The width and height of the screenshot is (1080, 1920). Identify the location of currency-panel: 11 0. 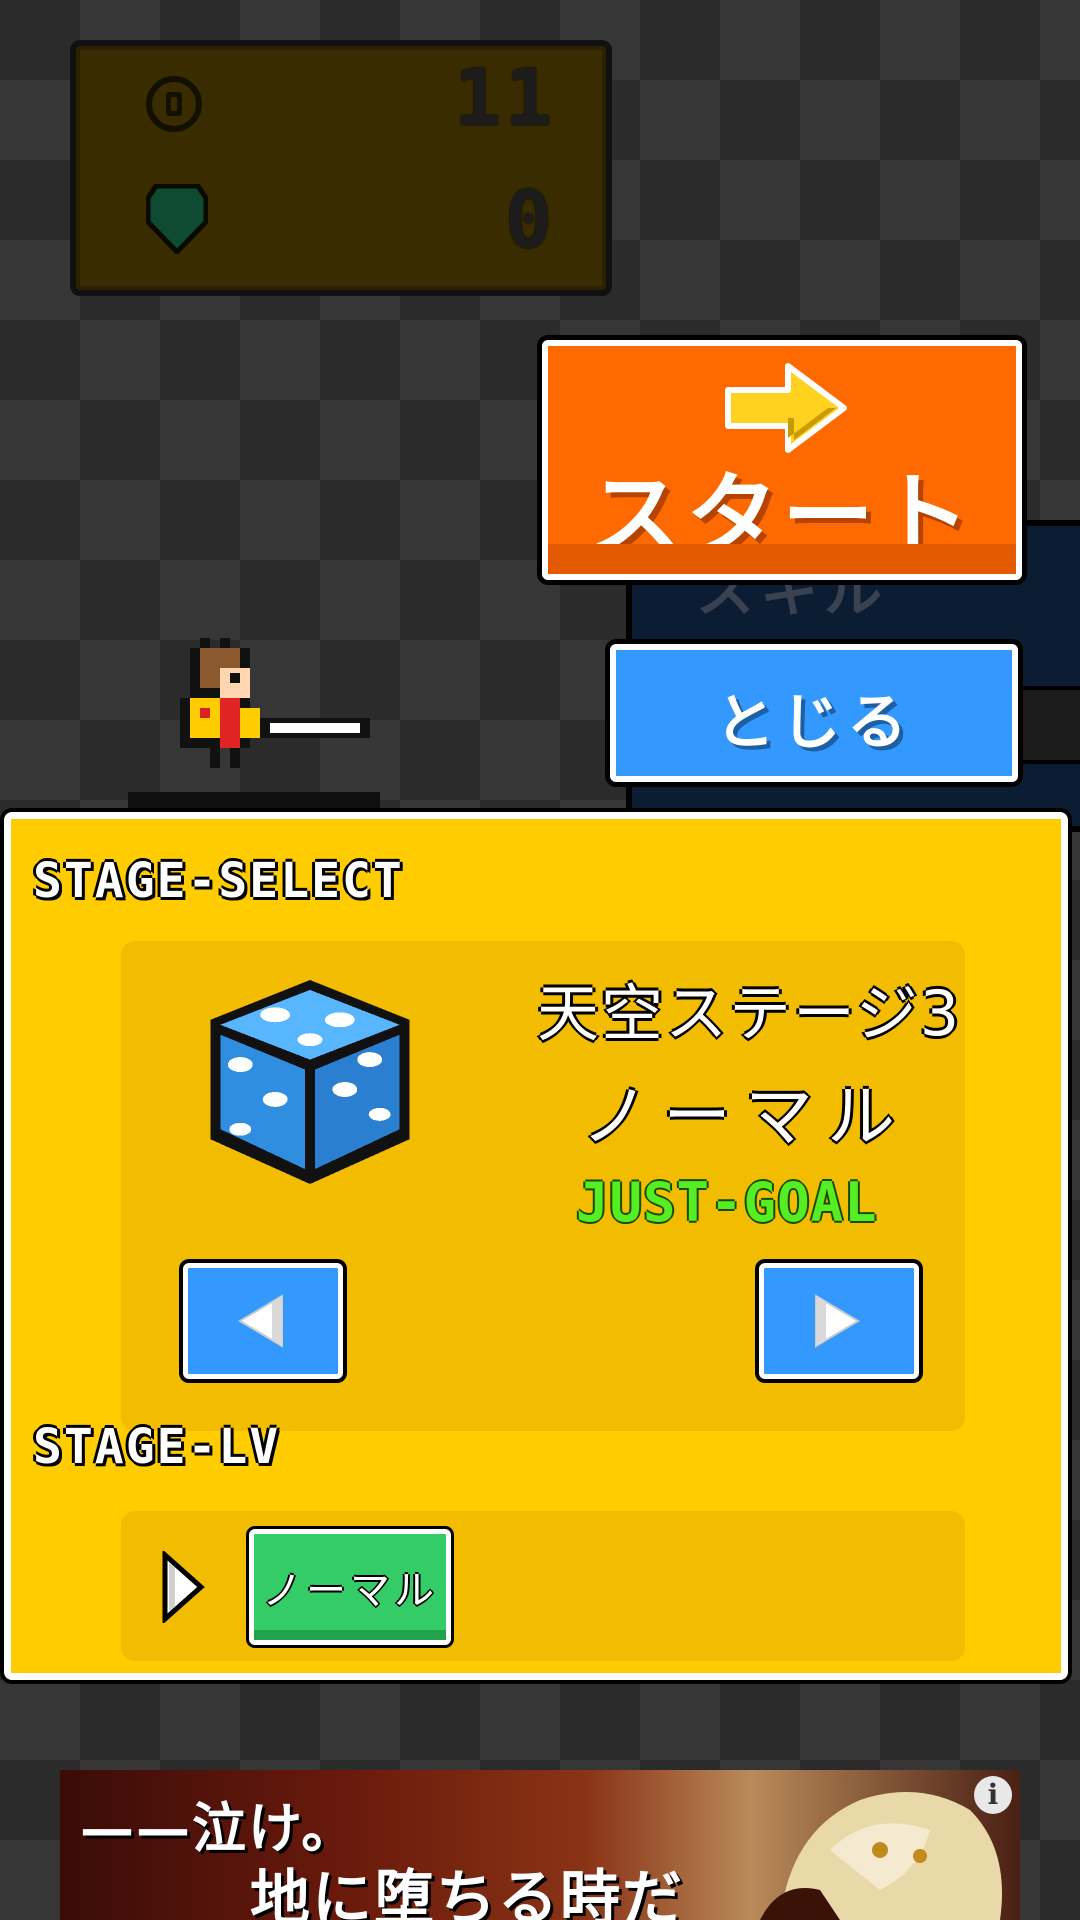
(341, 168).